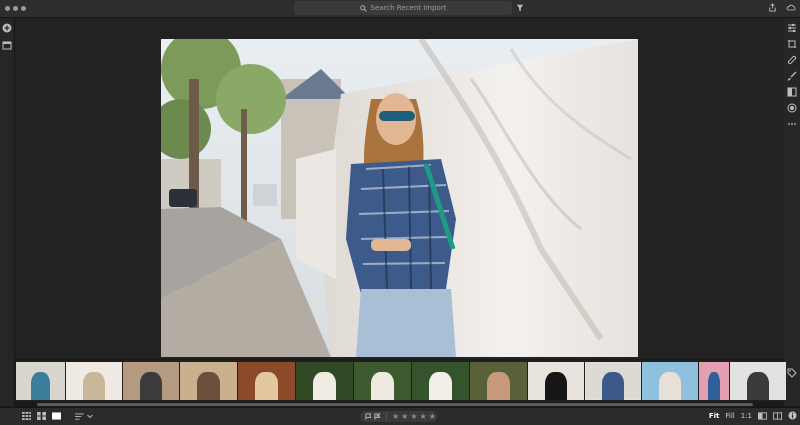 This screenshot has height=425, width=800. What do you see at coordinates (7, 28) in the screenshot?
I see `add-icon` at bounding box center [7, 28].